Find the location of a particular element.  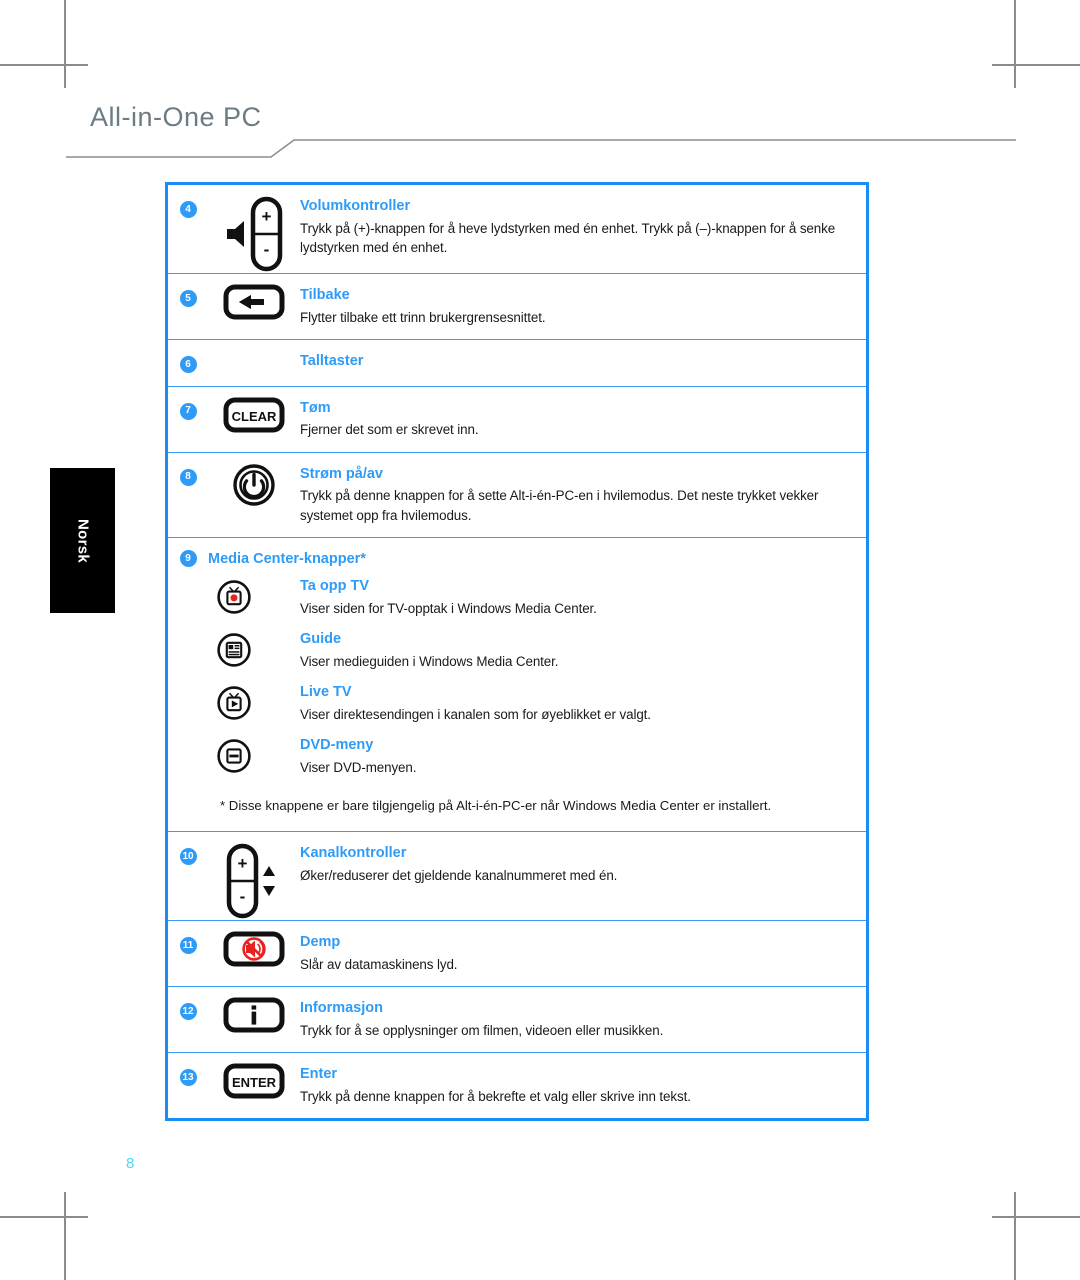

table-row: 6 Talltaster is located at coordinates (517, 363).